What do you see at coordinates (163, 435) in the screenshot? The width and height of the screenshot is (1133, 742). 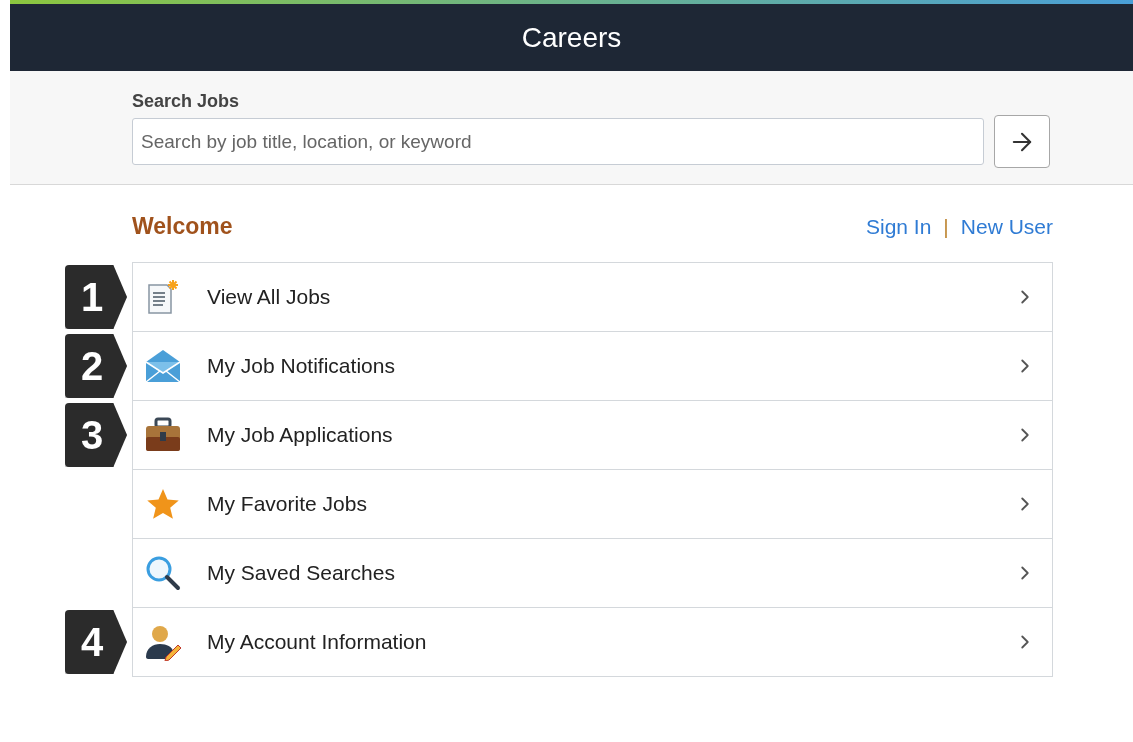 I see `briefcase-icon` at bounding box center [163, 435].